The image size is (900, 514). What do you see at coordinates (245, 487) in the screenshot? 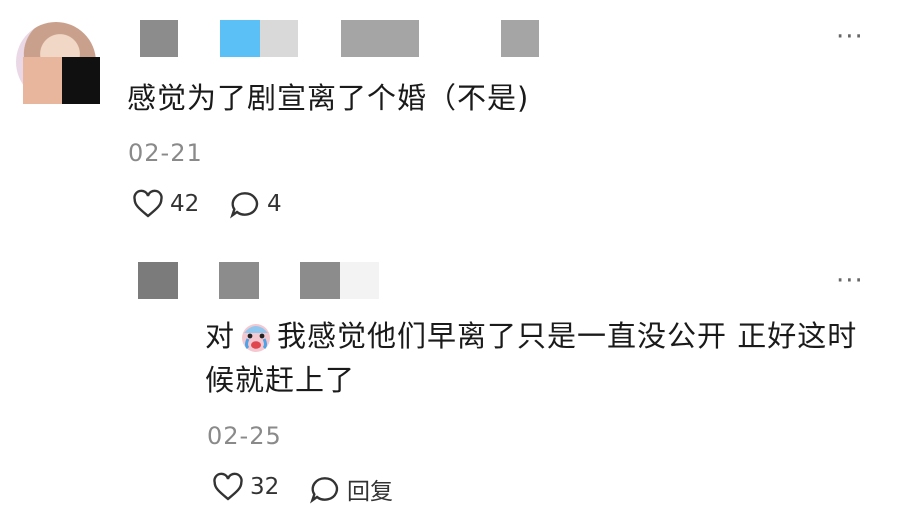
I see `like-button: 32` at bounding box center [245, 487].